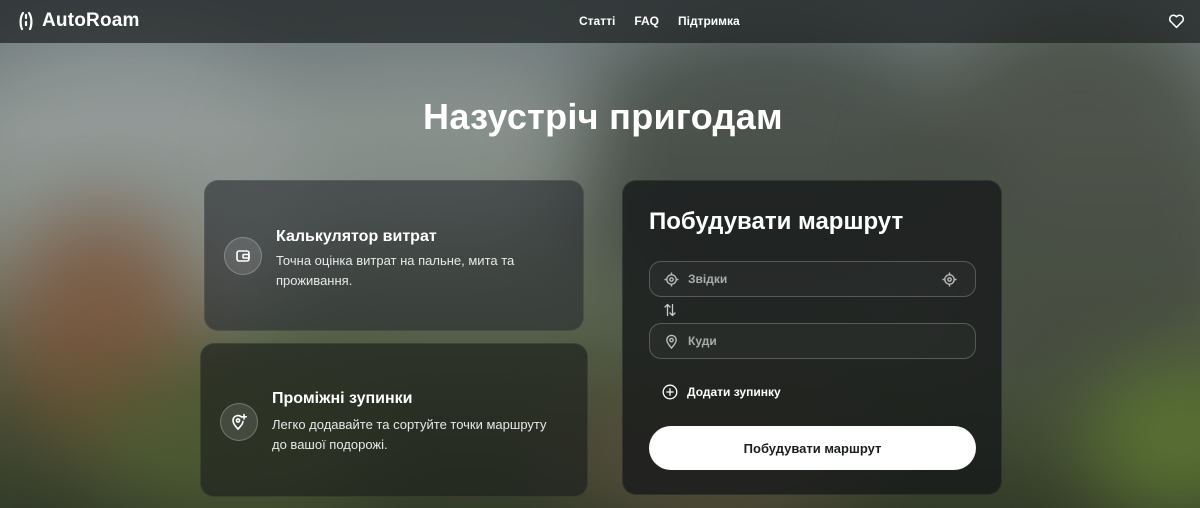 This screenshot has height=508, width=1200. Describe the element at coordinates (671, 341) in the screenshot. I see `map-pin-icon` at that location.